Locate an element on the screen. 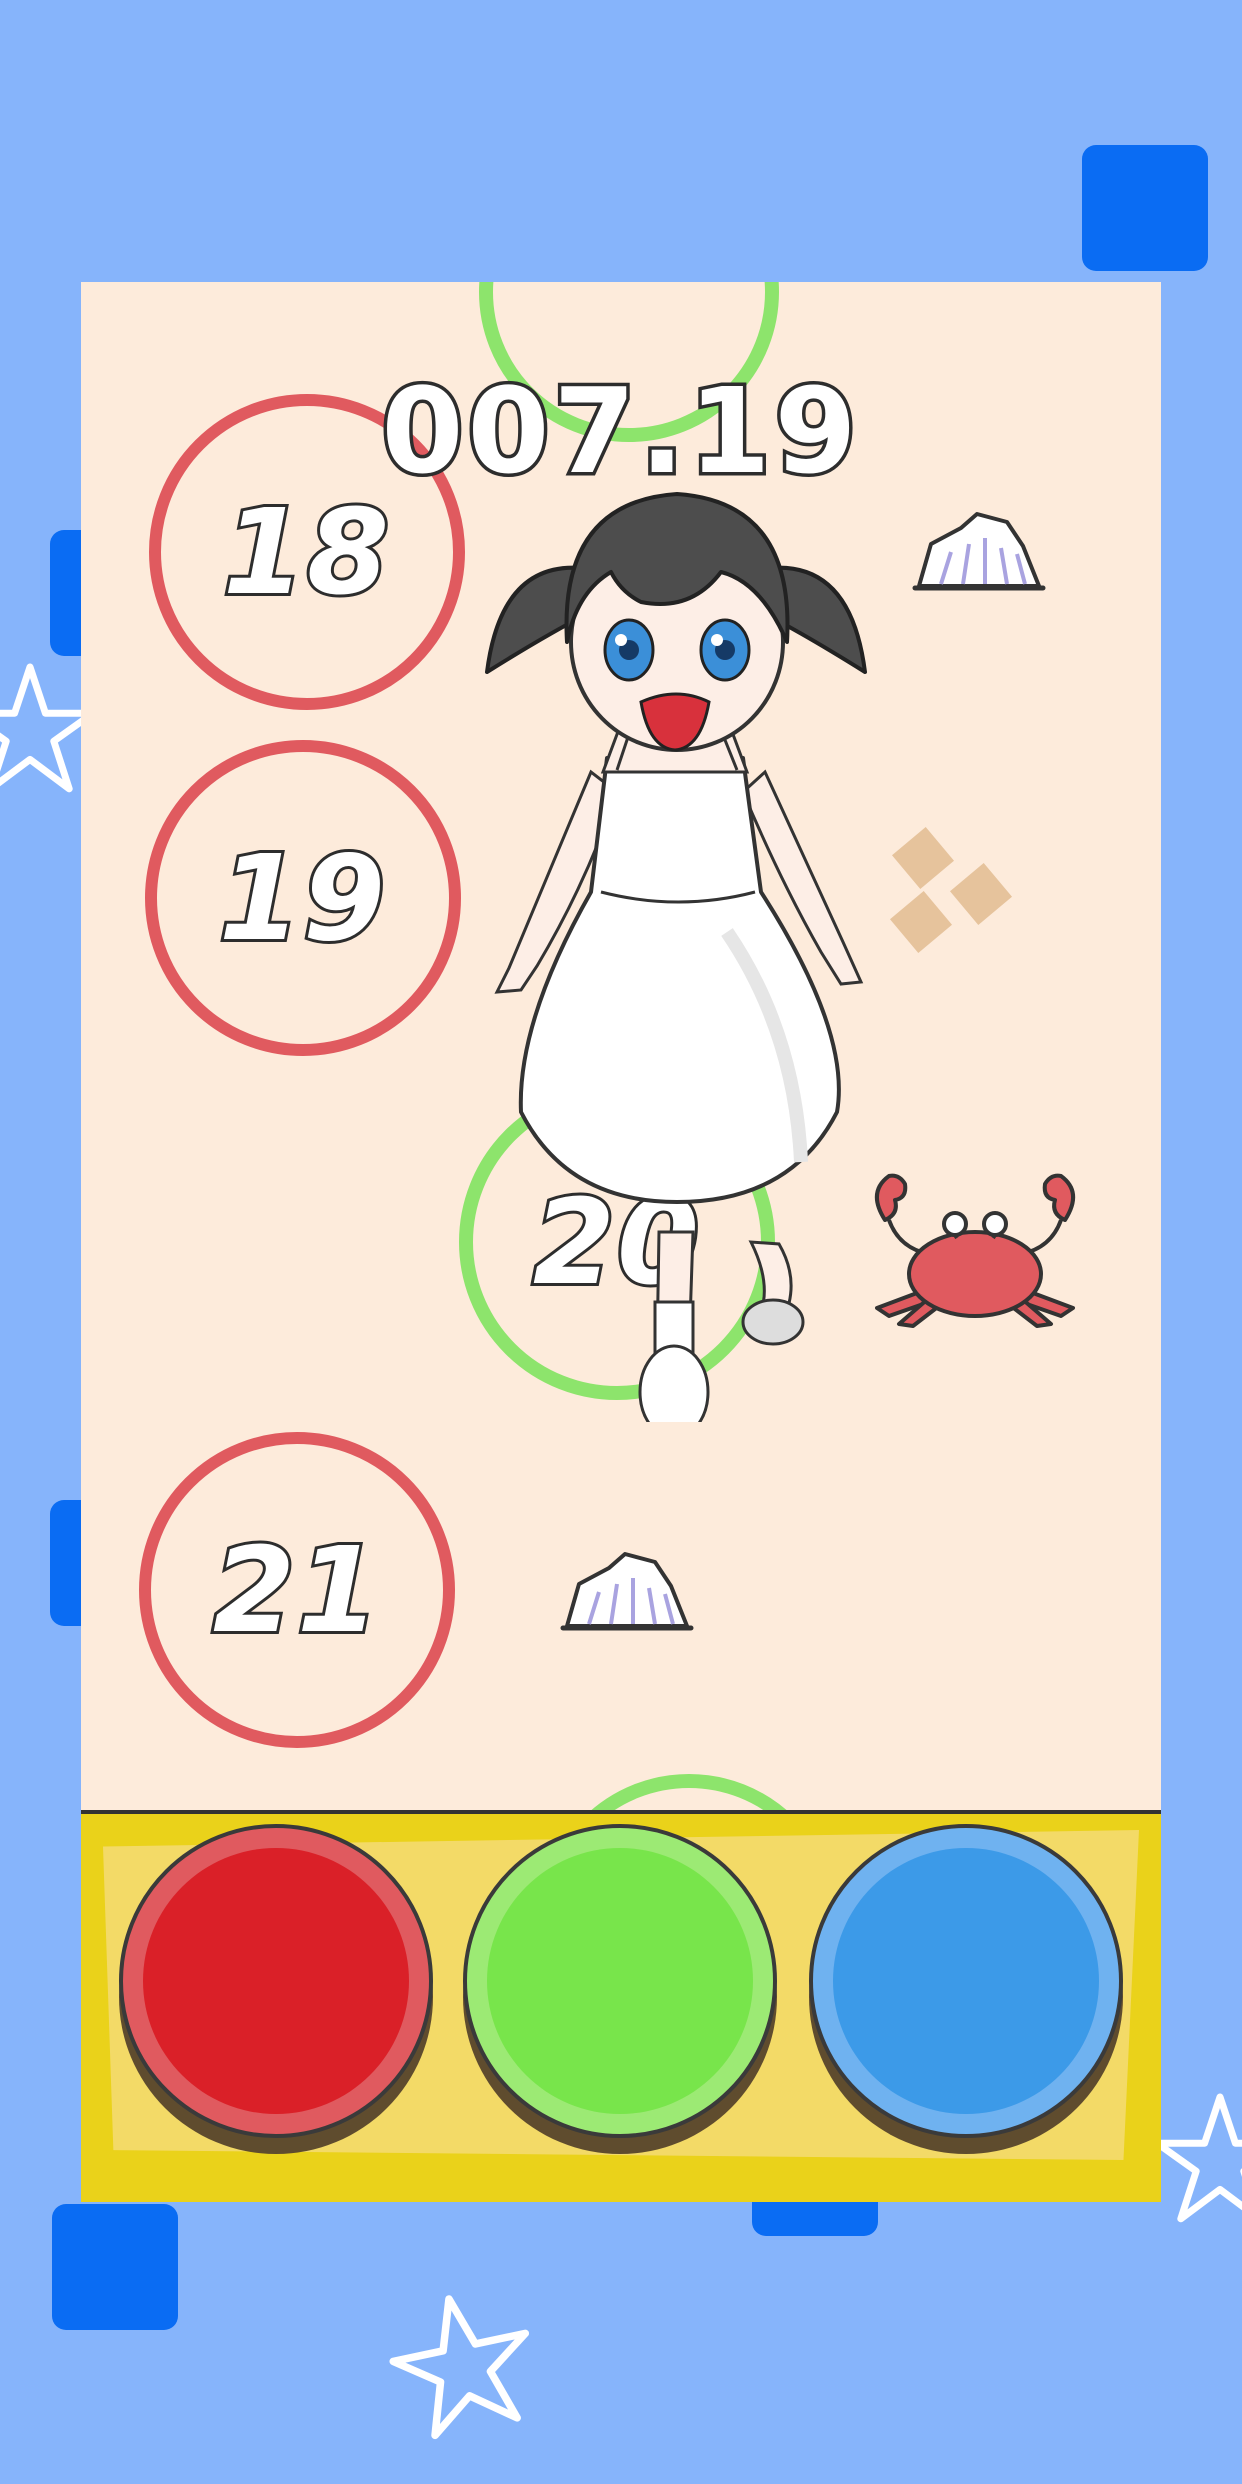 The width and height of the screenshot is (1242, 2484). decor-square-top-right is located at coordinates (1145, 208).